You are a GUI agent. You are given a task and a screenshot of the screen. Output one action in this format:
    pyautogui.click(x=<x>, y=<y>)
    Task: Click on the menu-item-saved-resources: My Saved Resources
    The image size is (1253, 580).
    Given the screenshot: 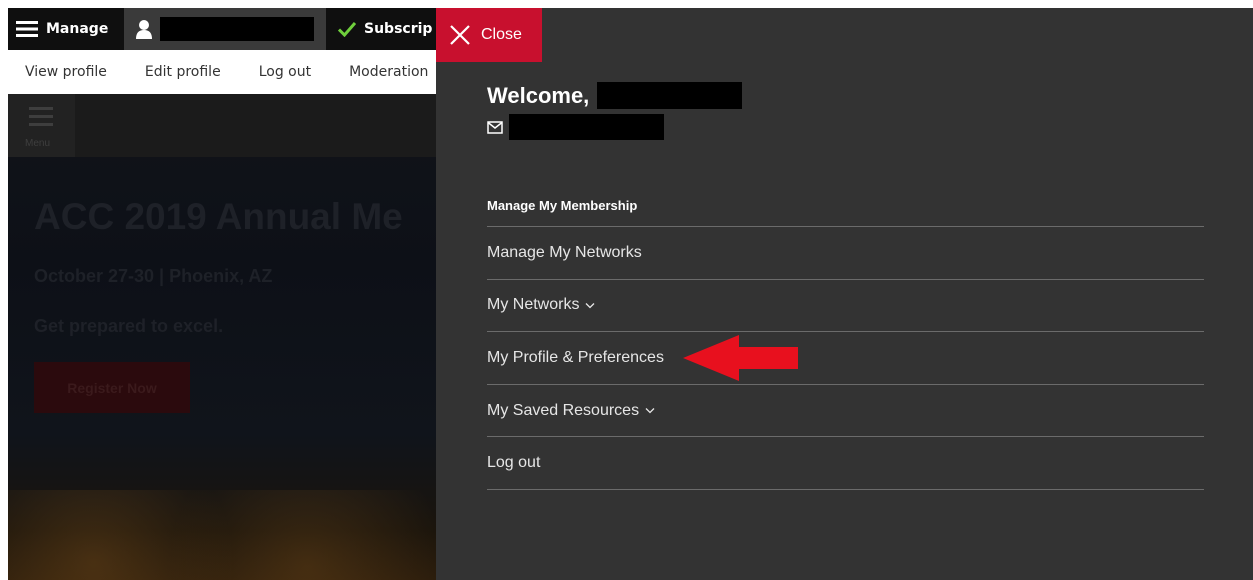 What is the action you would take?
    pyautogui.click(x=845, y=411)
    